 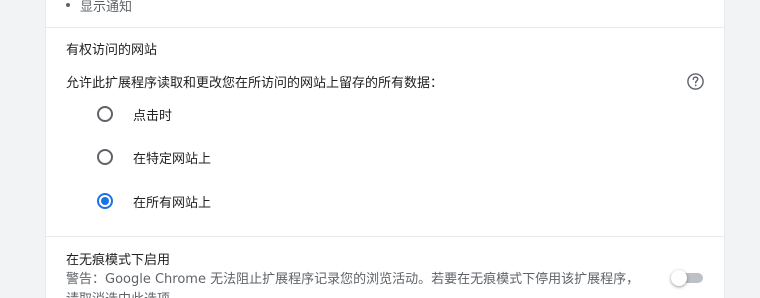 I want to click on site-access-description: 允许此扩展程序读取和更改您在所访问的网站上留存的所有数据：, so click(x=255, y=83).